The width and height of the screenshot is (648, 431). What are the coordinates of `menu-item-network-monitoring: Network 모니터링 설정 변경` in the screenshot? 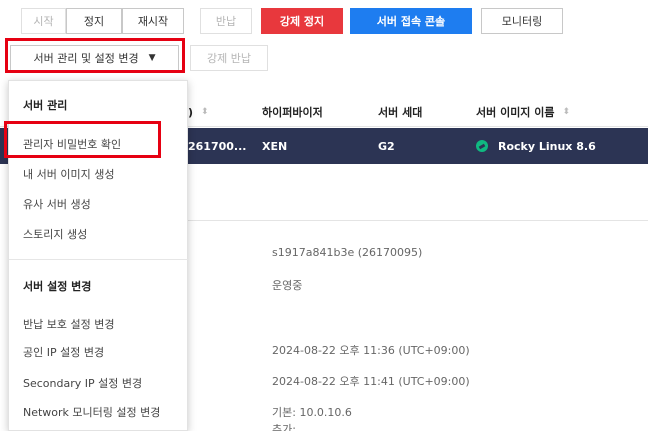 It's located at (91, 412).